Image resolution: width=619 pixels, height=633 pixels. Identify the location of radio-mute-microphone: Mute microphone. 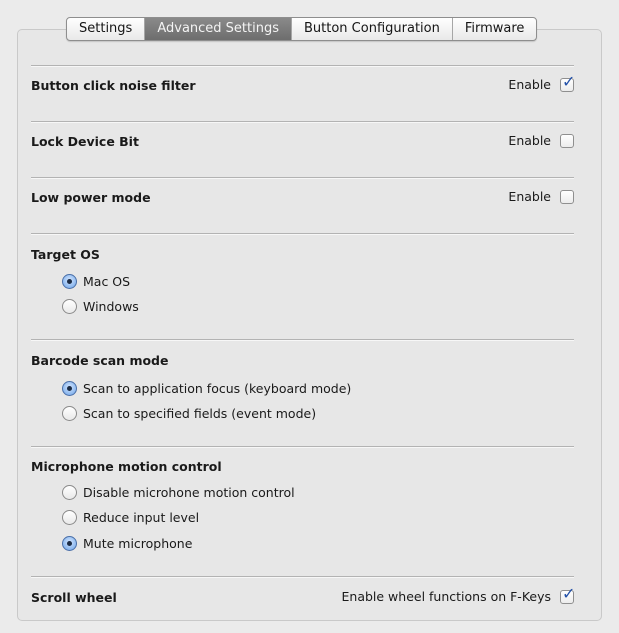
(127, 543).